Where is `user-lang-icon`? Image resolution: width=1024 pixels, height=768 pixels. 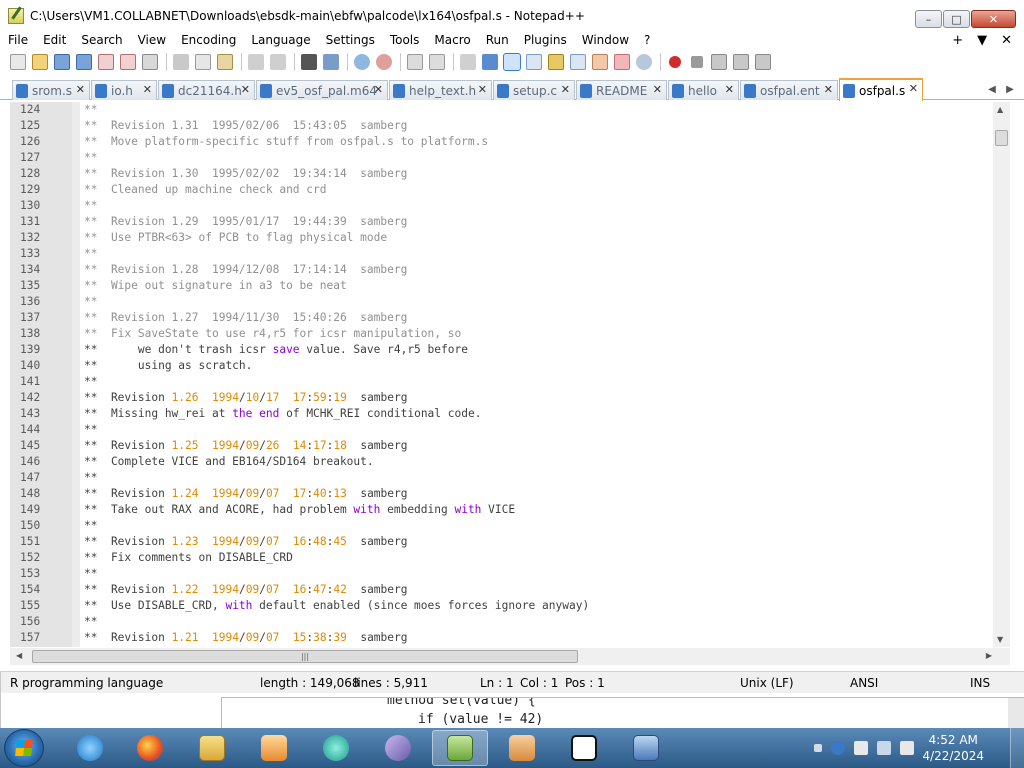 user-lang-icon is located at coordinates (534, 62).